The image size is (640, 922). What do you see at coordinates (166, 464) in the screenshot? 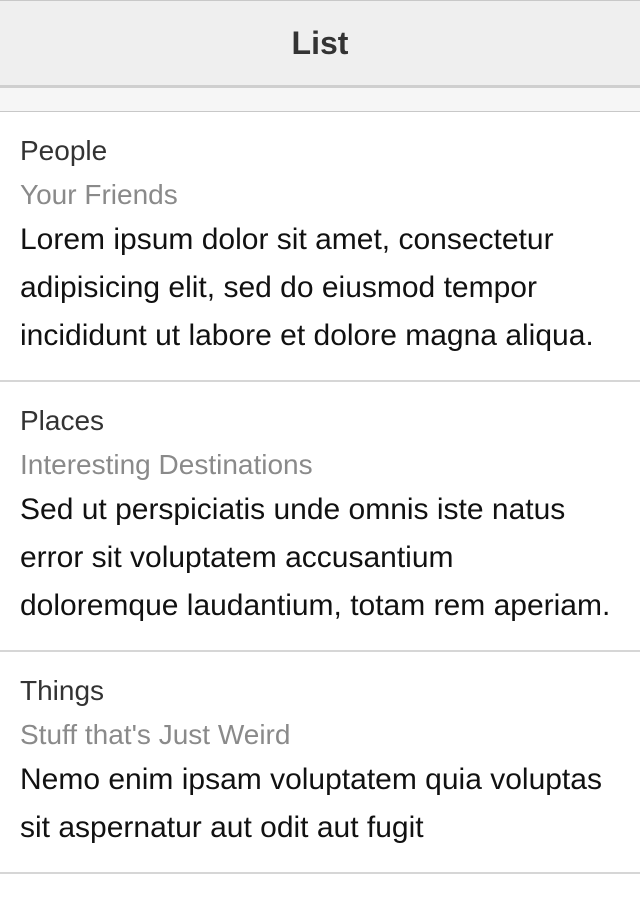
I see `list-item-subtitle: Interesting Destinations` at bounding box center [166, 464].